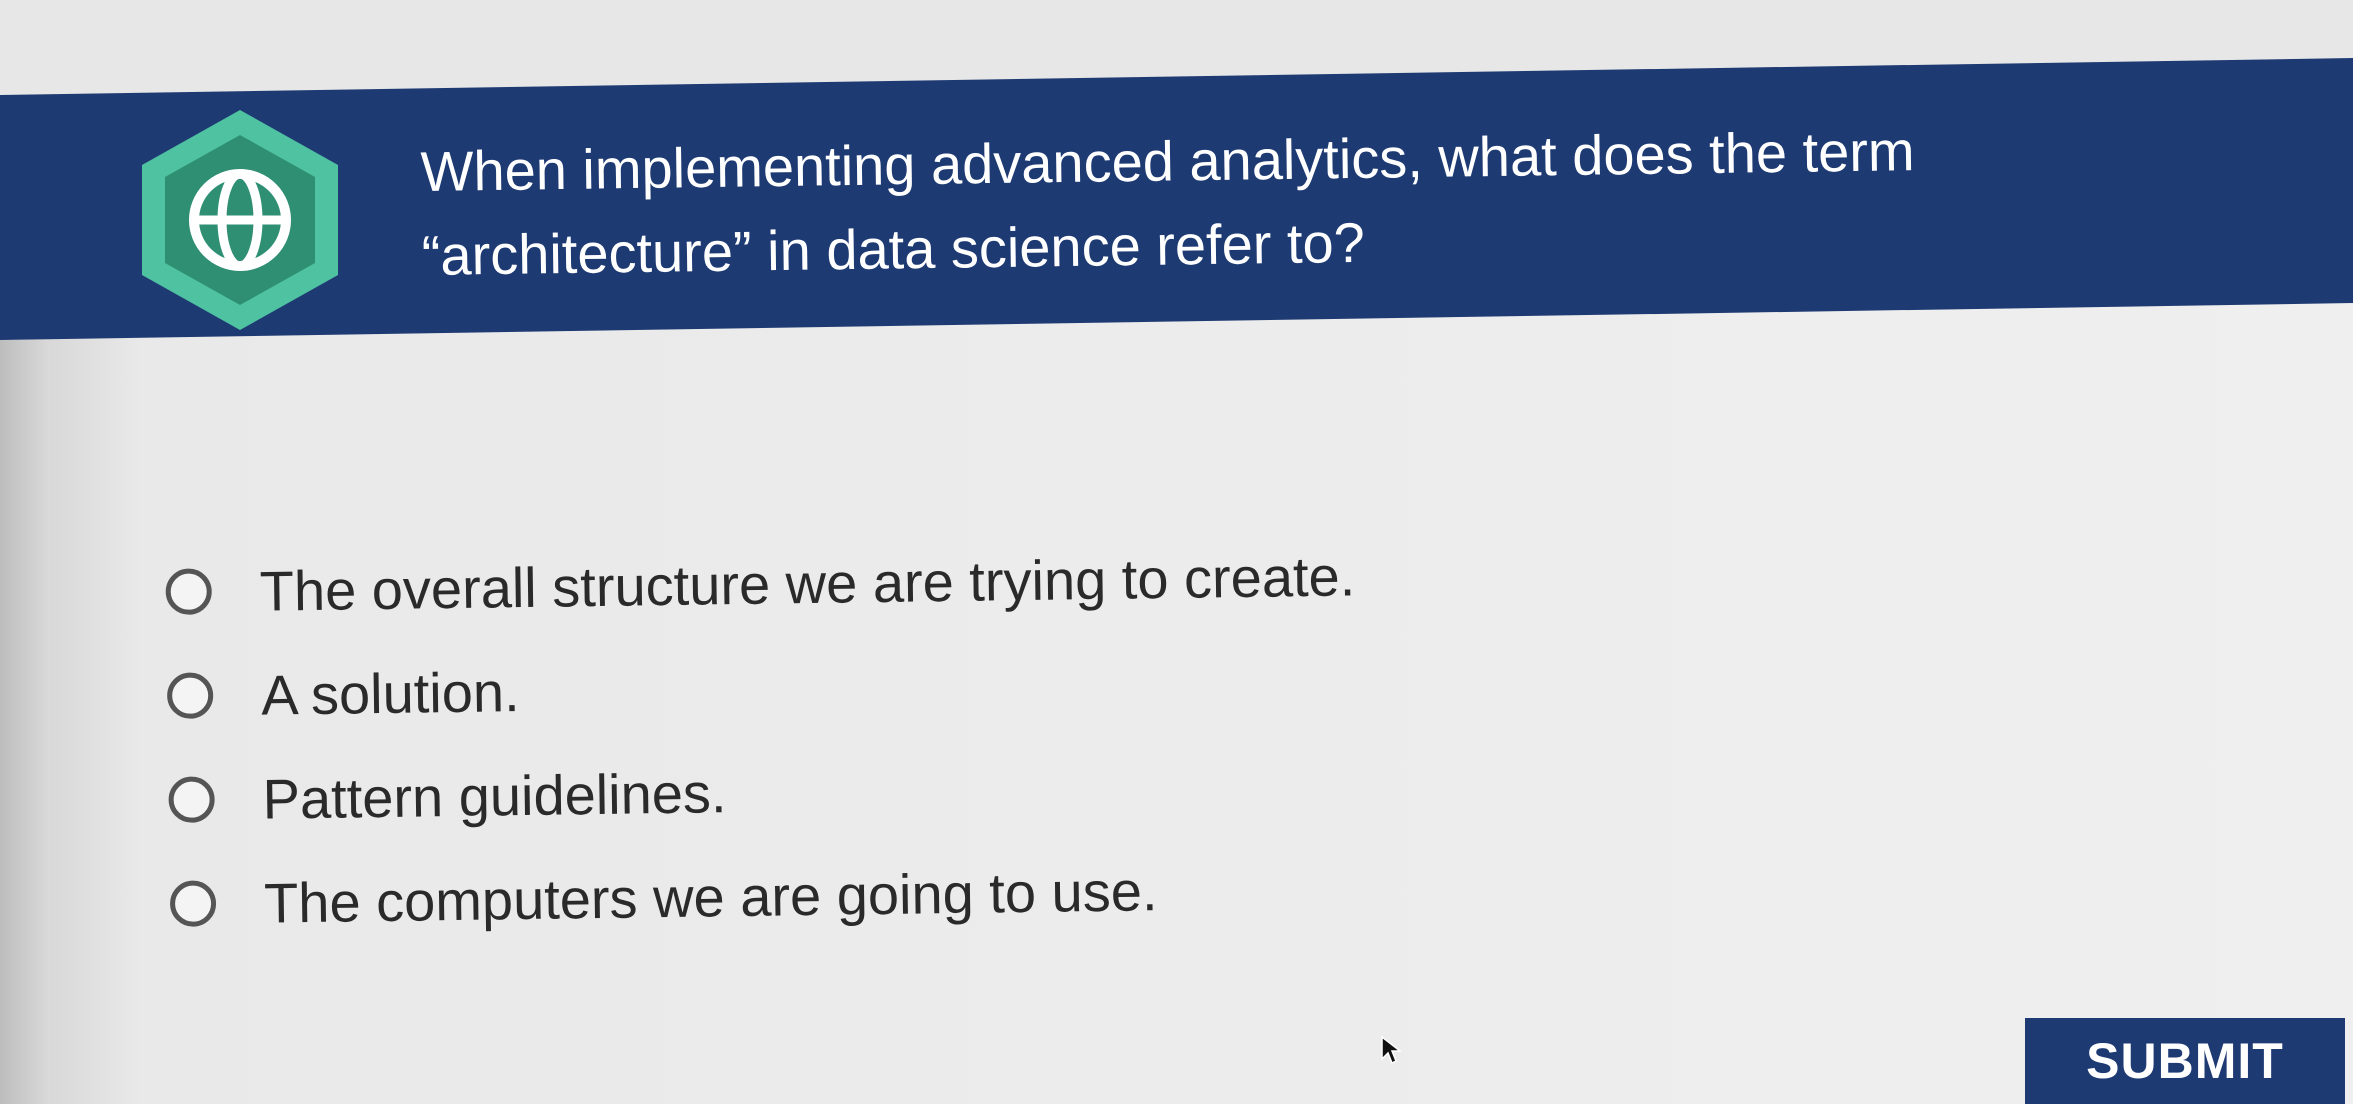 This screenshot has height=1104, width=2353. Describe the element at coordinates (25, 722) in the screenshot. I see `screen-edge` at that location.